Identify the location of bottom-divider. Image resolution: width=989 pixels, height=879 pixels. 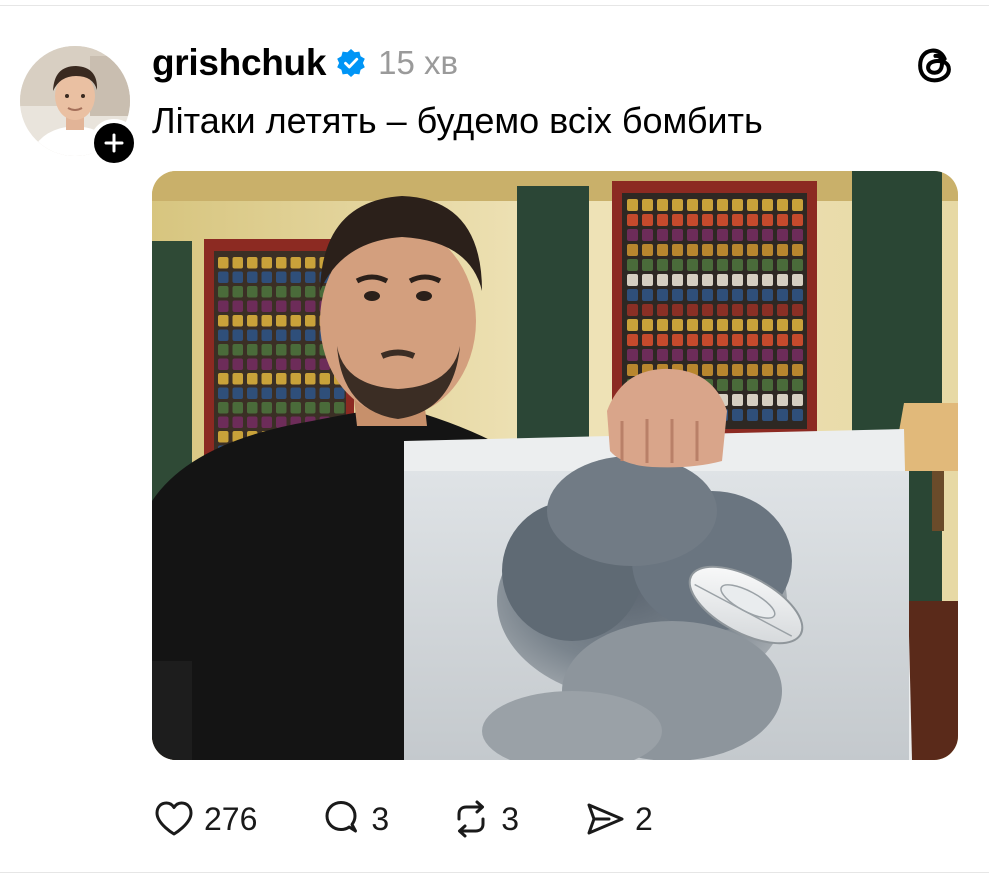
(494, 872).